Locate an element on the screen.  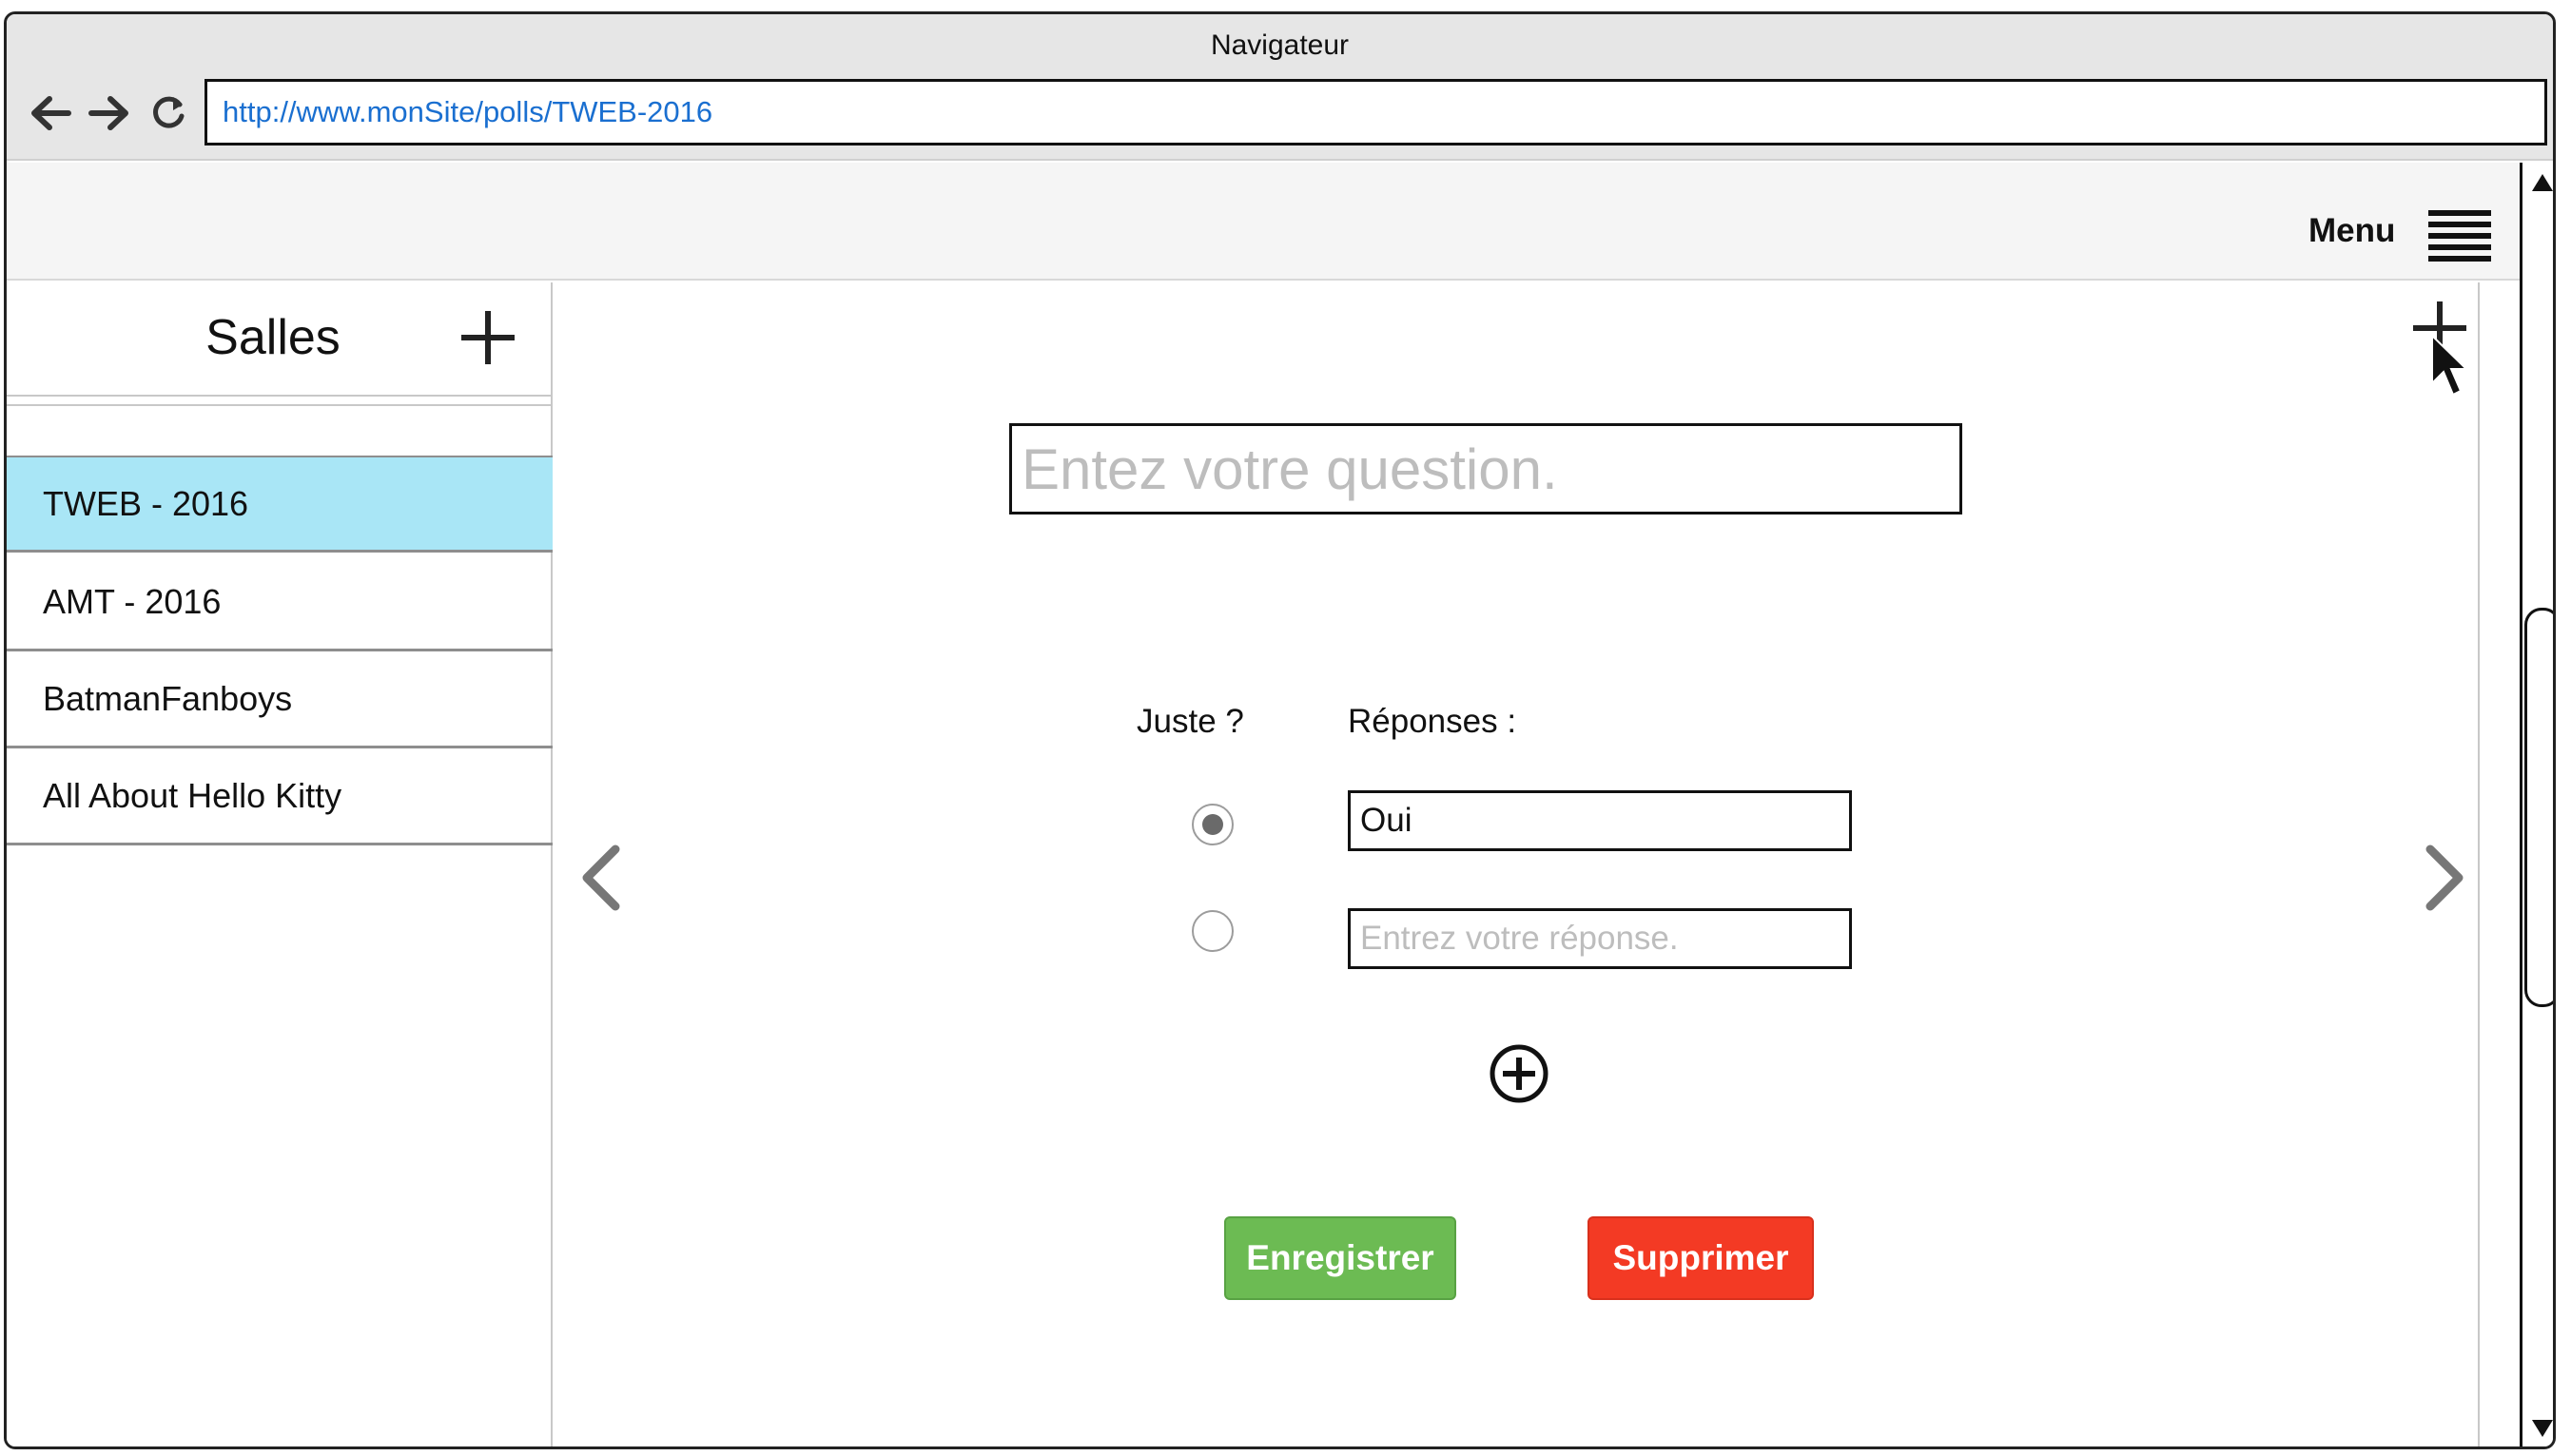
radio-selected-dot is located at coordinates (1212, 825).